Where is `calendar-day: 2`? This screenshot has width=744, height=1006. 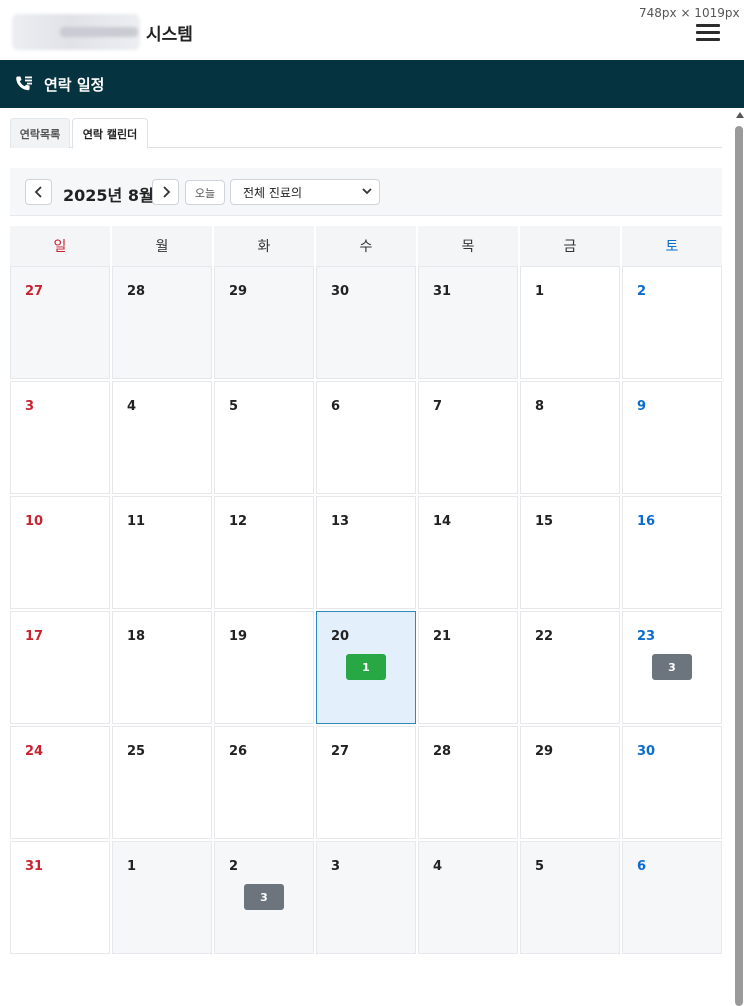 calendar-day: 2 is located at coordinates (672, 322).